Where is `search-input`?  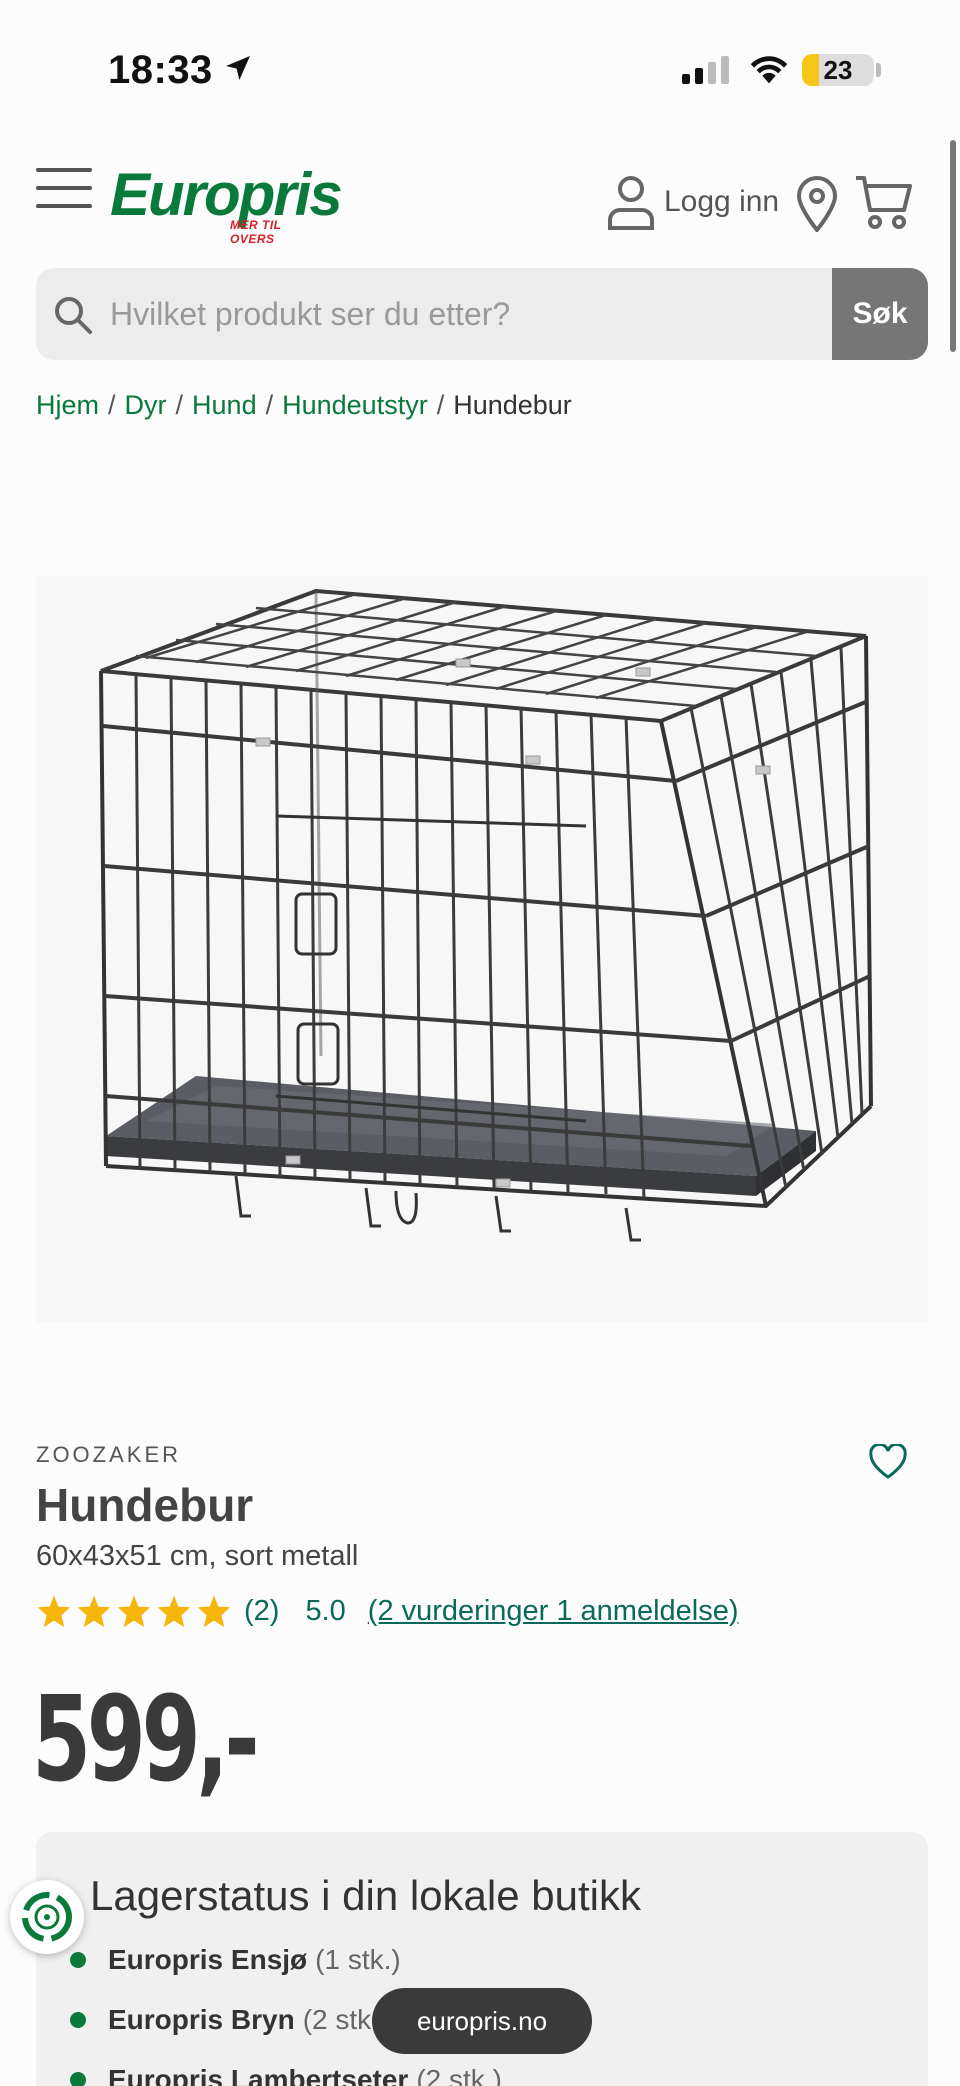 search-input is located at coordinates (470, 314).